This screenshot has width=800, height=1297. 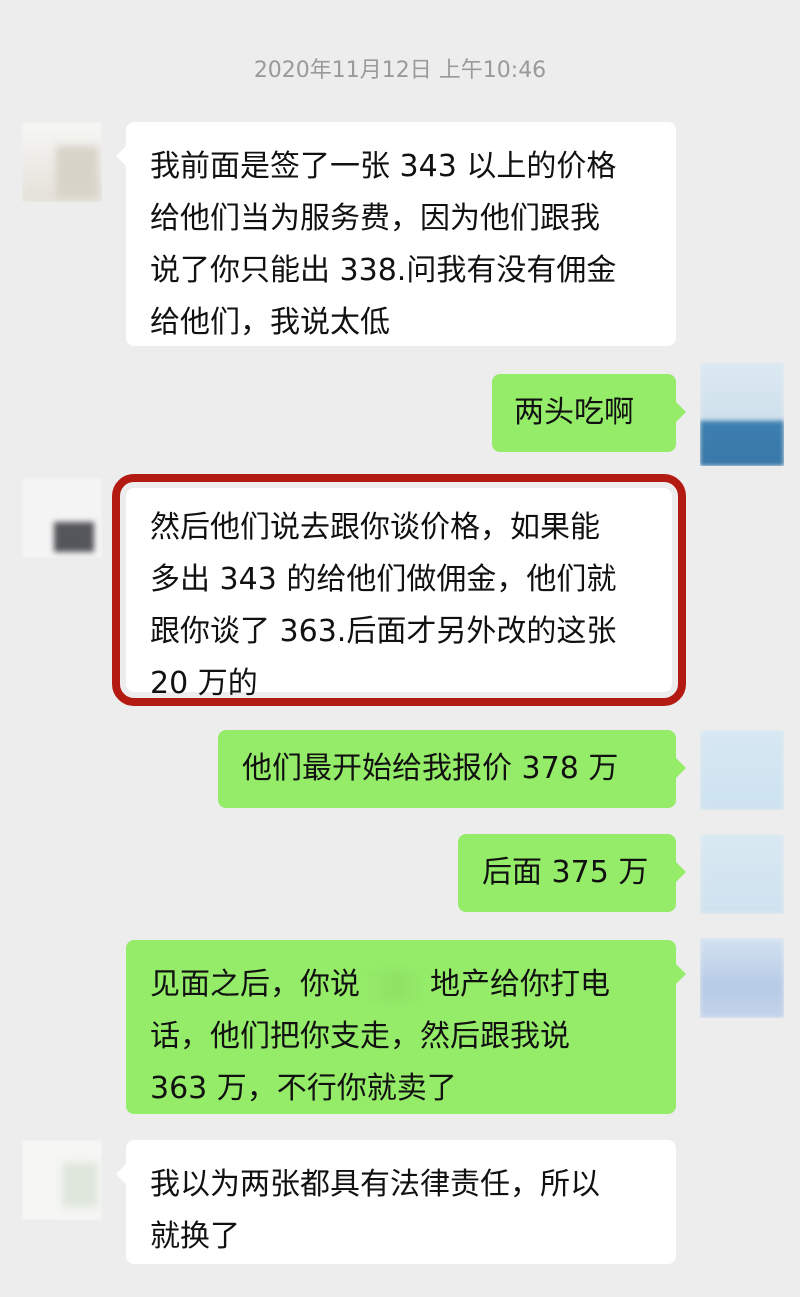 I want to click on message-text-line: 给他们当为服务费，因为他们跟我, so click(x=375, y=218).